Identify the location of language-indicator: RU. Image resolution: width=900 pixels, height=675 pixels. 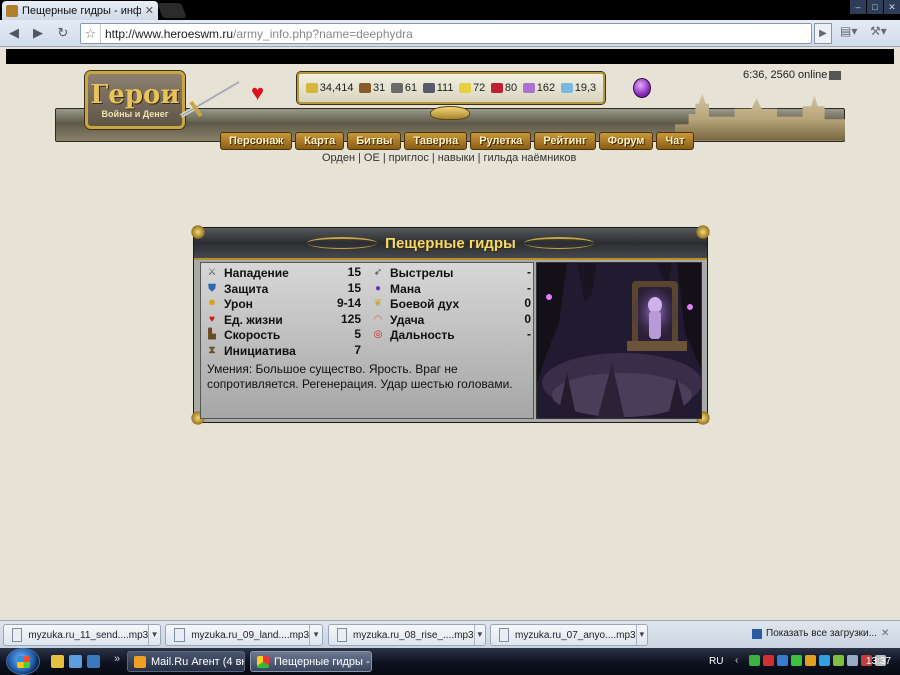
(716, 661).